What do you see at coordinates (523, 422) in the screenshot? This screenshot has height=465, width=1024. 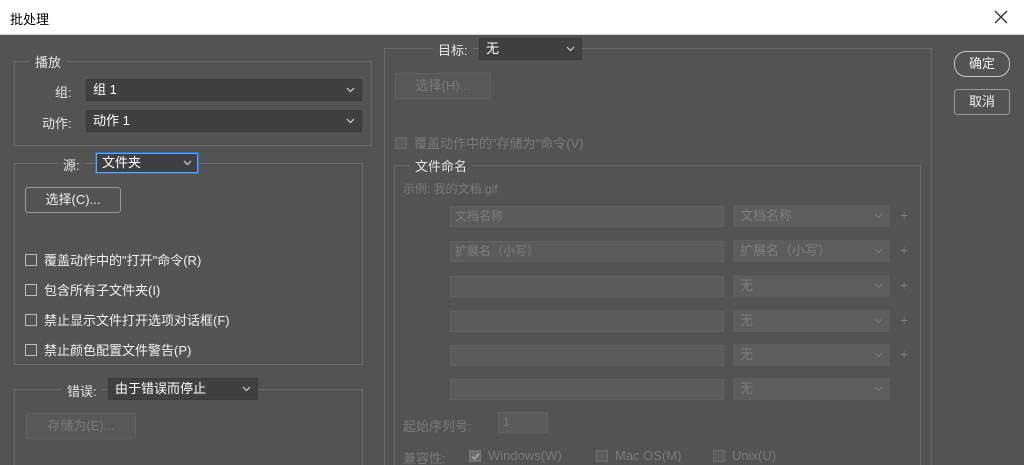 I see `serial-input: 1` at bounding box center [523, 422].